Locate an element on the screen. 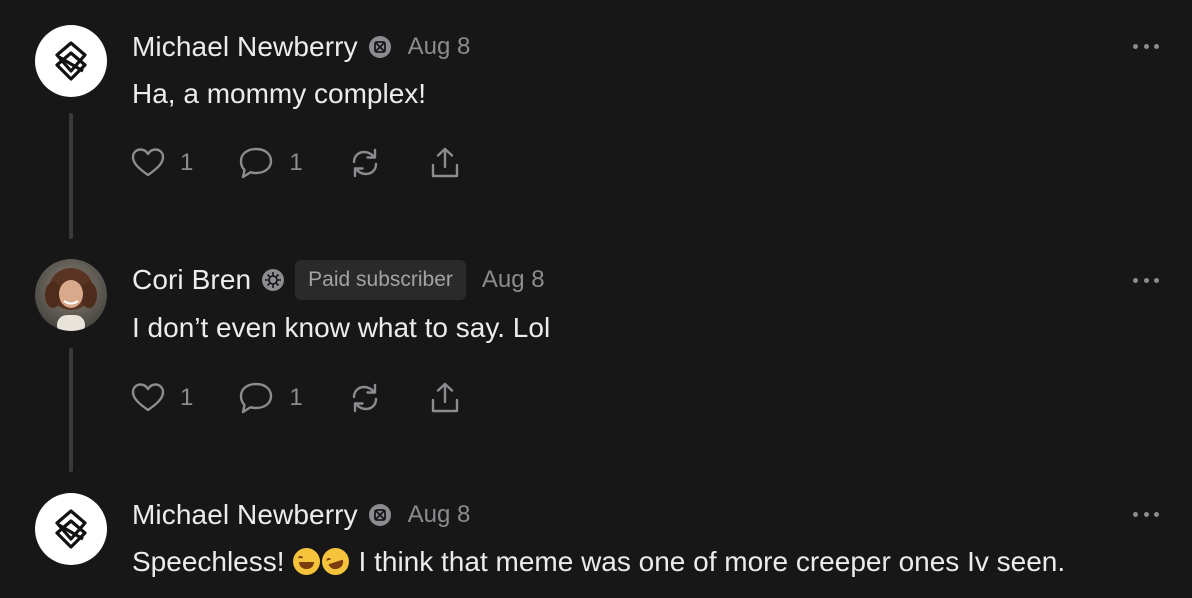  author-name: Cori Bren is located at coordinates (191, 280).